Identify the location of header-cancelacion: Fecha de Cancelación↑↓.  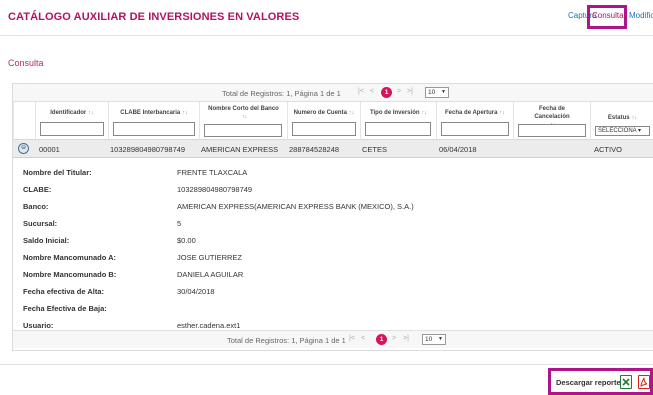
(551, 121).